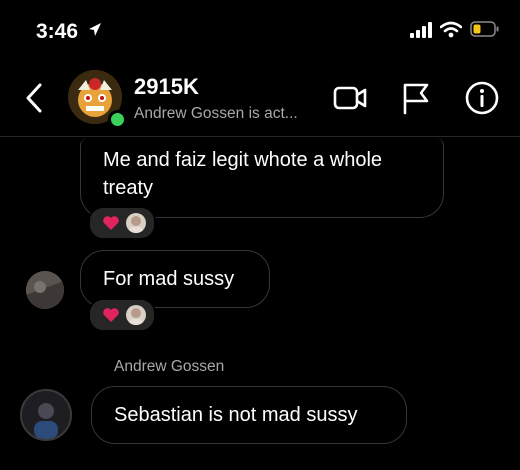 Image resolution: width=520 pixels, height=470 pixels. Describe the element at coordinates (421, 30) in the screenshot. I see `cellular-signal-icon` at that location.